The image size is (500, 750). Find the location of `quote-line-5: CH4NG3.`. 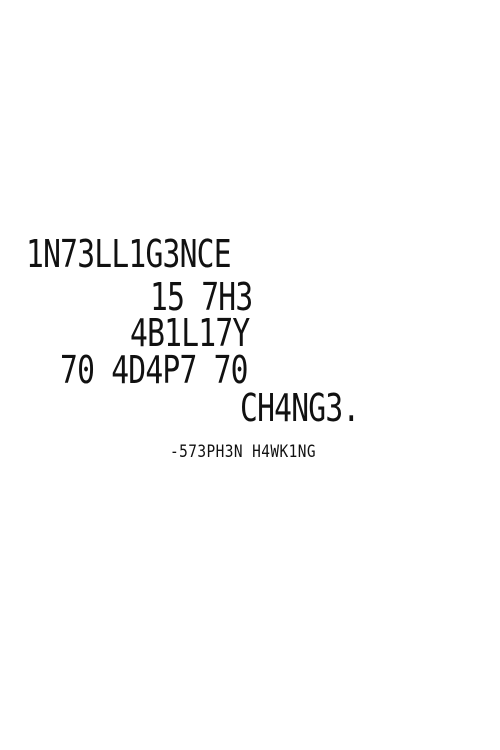

quote-line-5: CH4NG3. is located at coordinates (300, 408).